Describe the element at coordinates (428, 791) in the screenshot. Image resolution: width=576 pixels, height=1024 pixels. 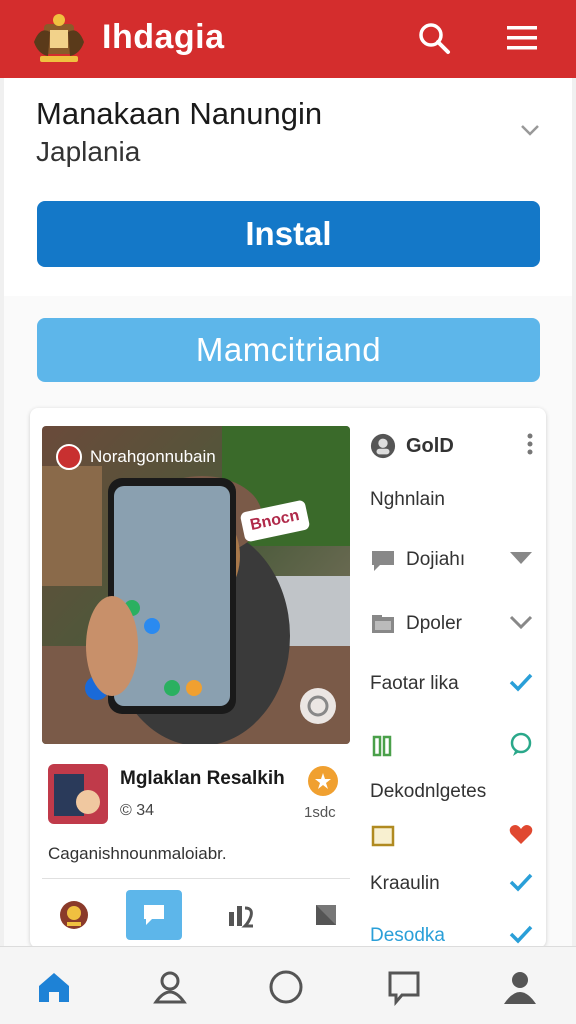
I see `side-item-label: Dekodnlgetes` at that location.